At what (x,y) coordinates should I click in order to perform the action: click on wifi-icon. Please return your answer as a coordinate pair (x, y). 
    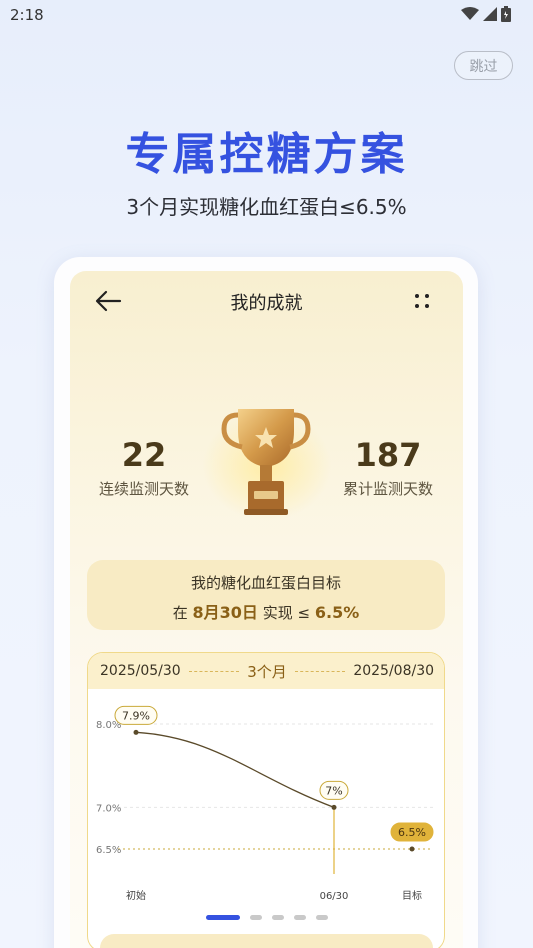
    Looking at the image, I should click on (470, 13).